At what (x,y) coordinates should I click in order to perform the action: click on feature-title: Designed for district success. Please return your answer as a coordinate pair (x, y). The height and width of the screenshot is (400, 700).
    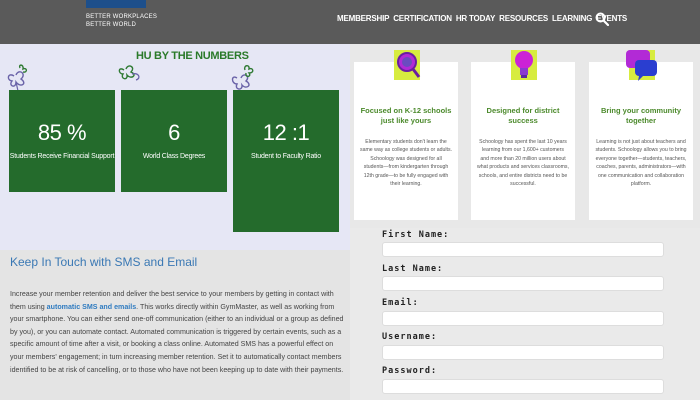
    Looking at the image, I should click on (523, 115).